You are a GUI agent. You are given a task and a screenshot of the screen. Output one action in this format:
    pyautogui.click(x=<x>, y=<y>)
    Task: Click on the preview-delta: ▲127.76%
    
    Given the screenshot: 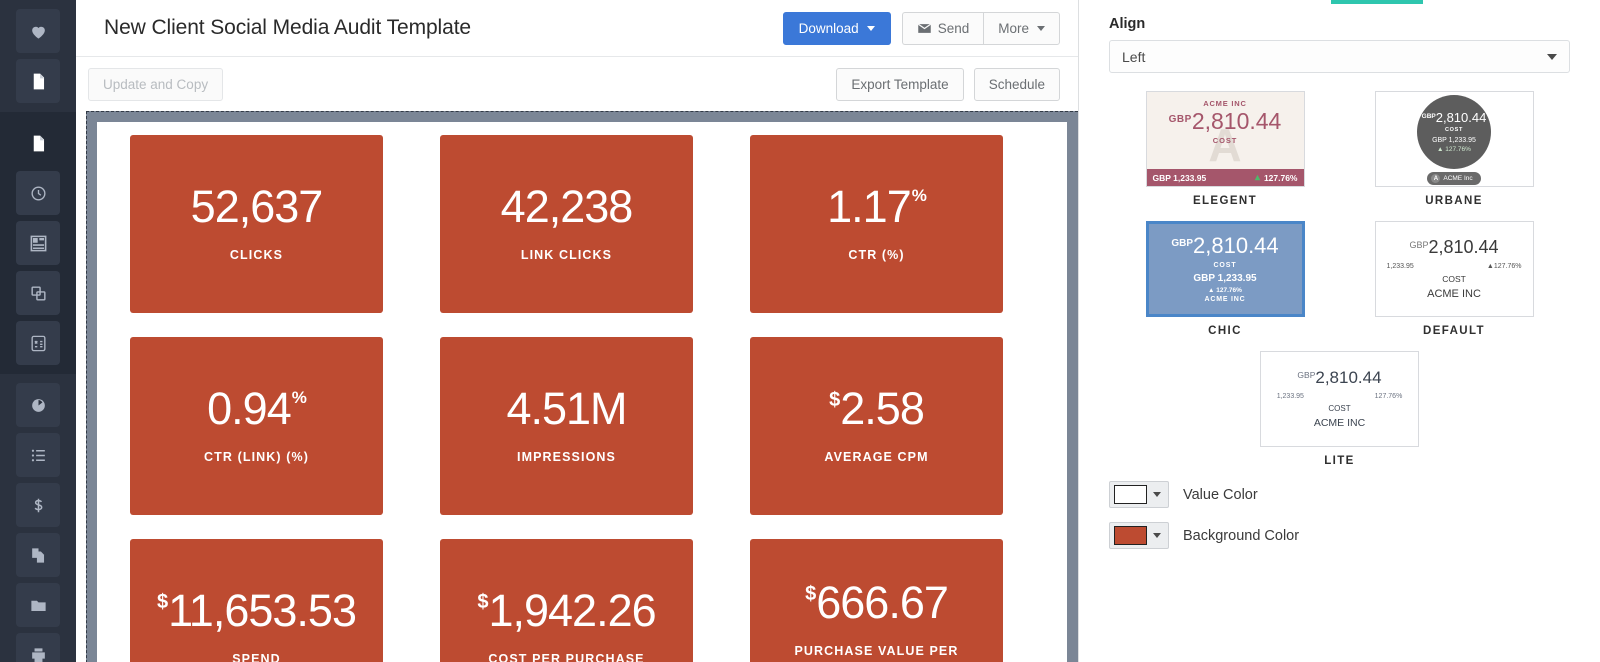 What is the action you would take?
    pyautogui.click(x=1504, y=266)
    